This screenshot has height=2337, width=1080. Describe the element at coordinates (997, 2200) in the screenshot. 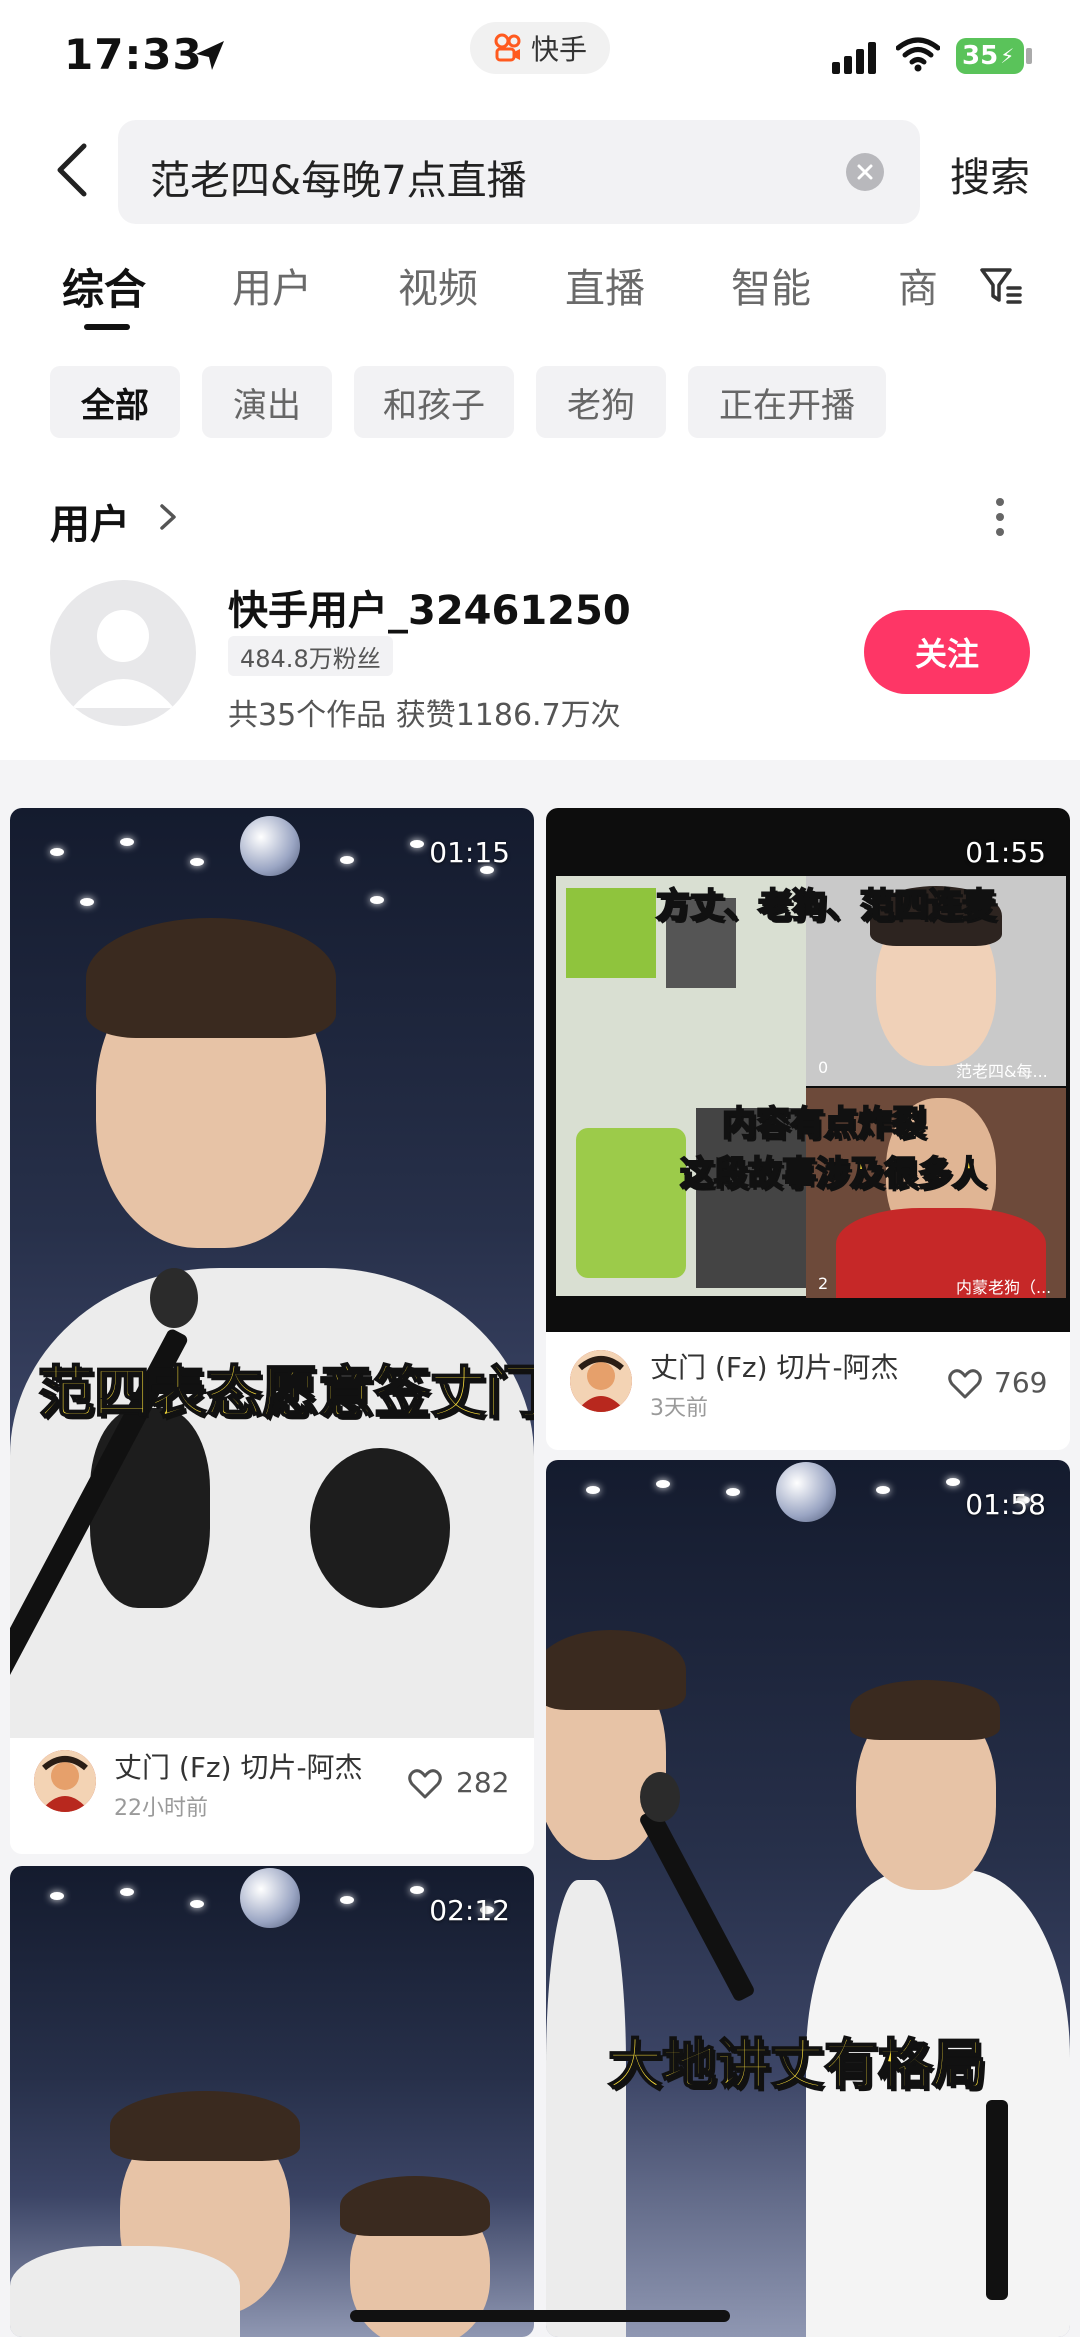

I see `microphone` at that location.